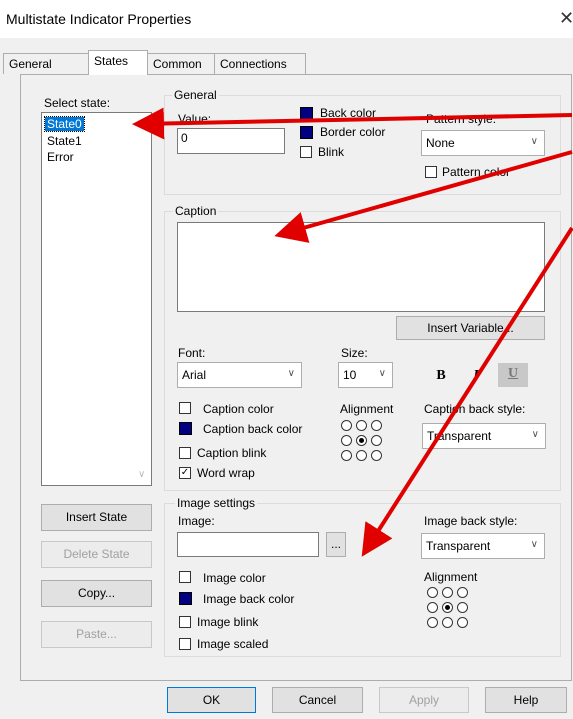 This screenshot has width=573, height=719. What do you see at coordinates (185, 453) in the screenshot?
I see `caption-blink-checkbox` at bounding box center [185, 453].